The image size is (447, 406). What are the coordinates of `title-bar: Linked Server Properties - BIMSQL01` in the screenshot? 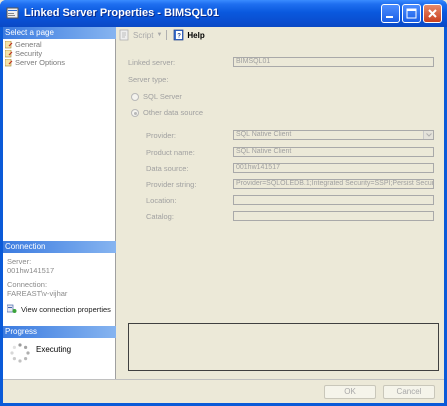 It's located at (223, 13).